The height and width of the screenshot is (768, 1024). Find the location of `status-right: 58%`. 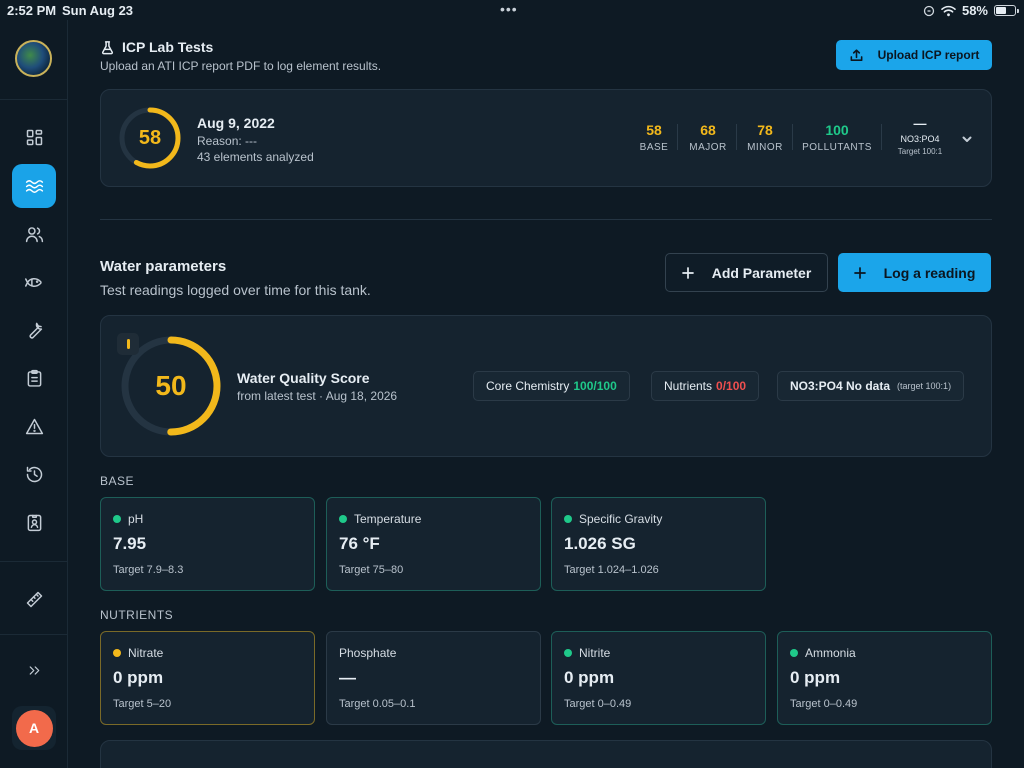

status-right: 58% is located at coordinates (971, 10).